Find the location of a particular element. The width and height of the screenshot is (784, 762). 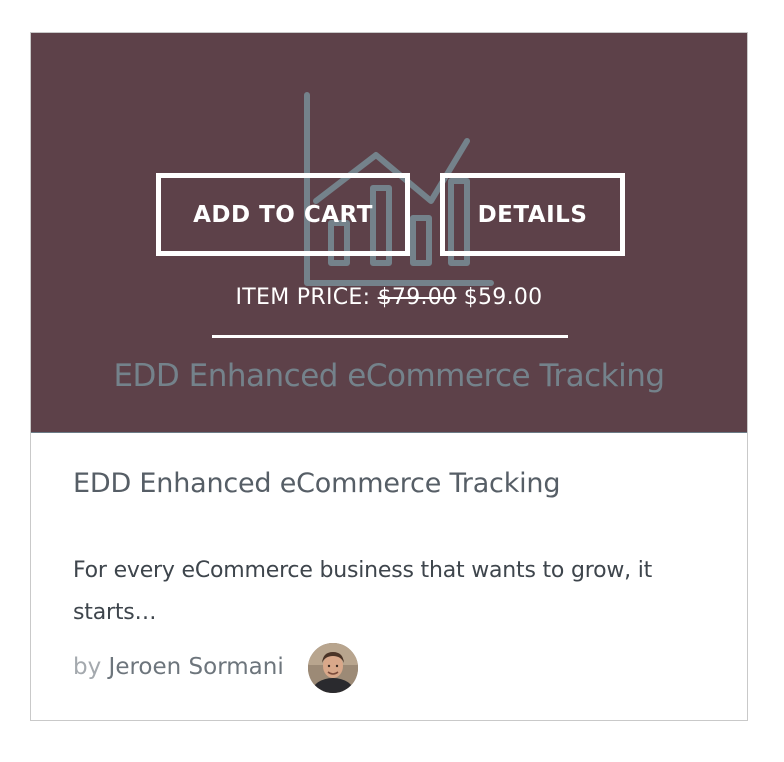

author-link: Jeroen Sormani is located at coordinates (196, 667).